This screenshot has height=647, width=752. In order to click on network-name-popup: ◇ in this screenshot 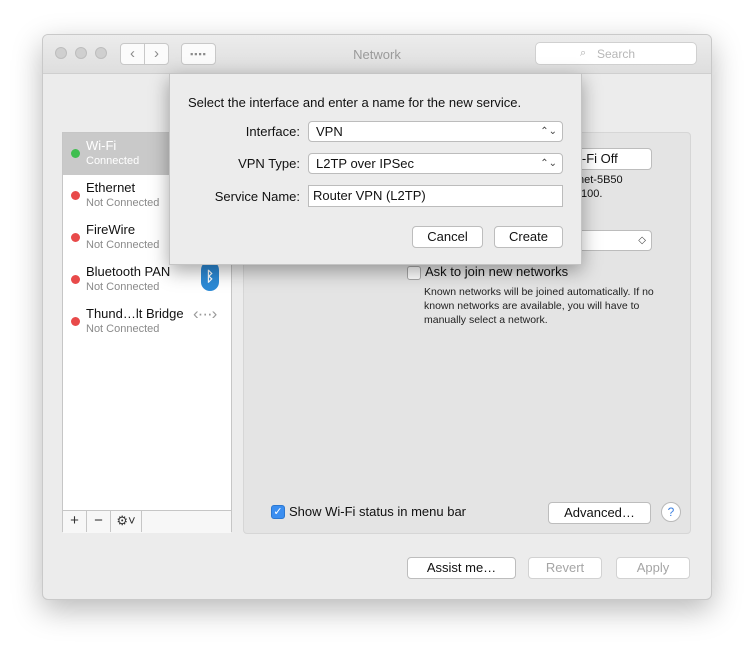, I will do `click(613, 240)`.